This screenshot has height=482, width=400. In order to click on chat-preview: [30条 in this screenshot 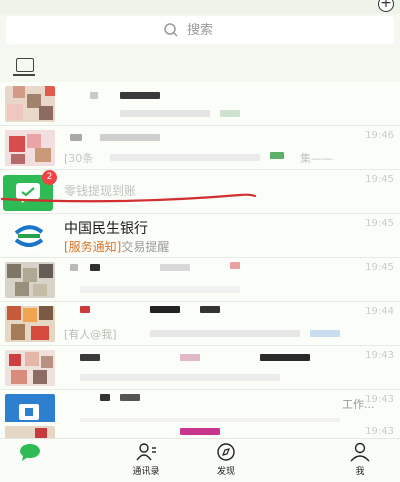, I will do `click(79, 158)`.